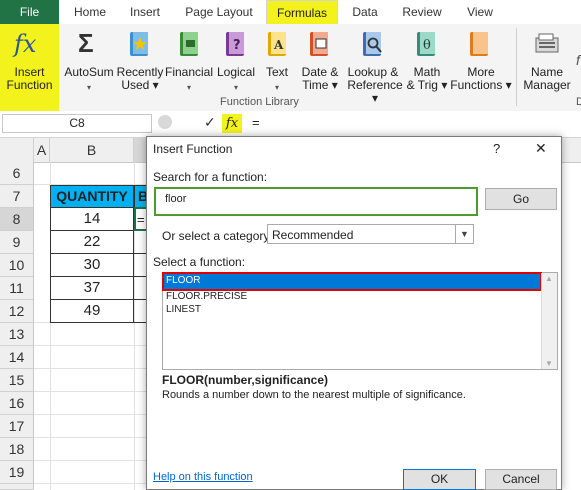  Describe the element at coordinates (206, 296) in the screenshot. I see `function-list-item-floor-precise: FLOOR.PRECISE` at that location.